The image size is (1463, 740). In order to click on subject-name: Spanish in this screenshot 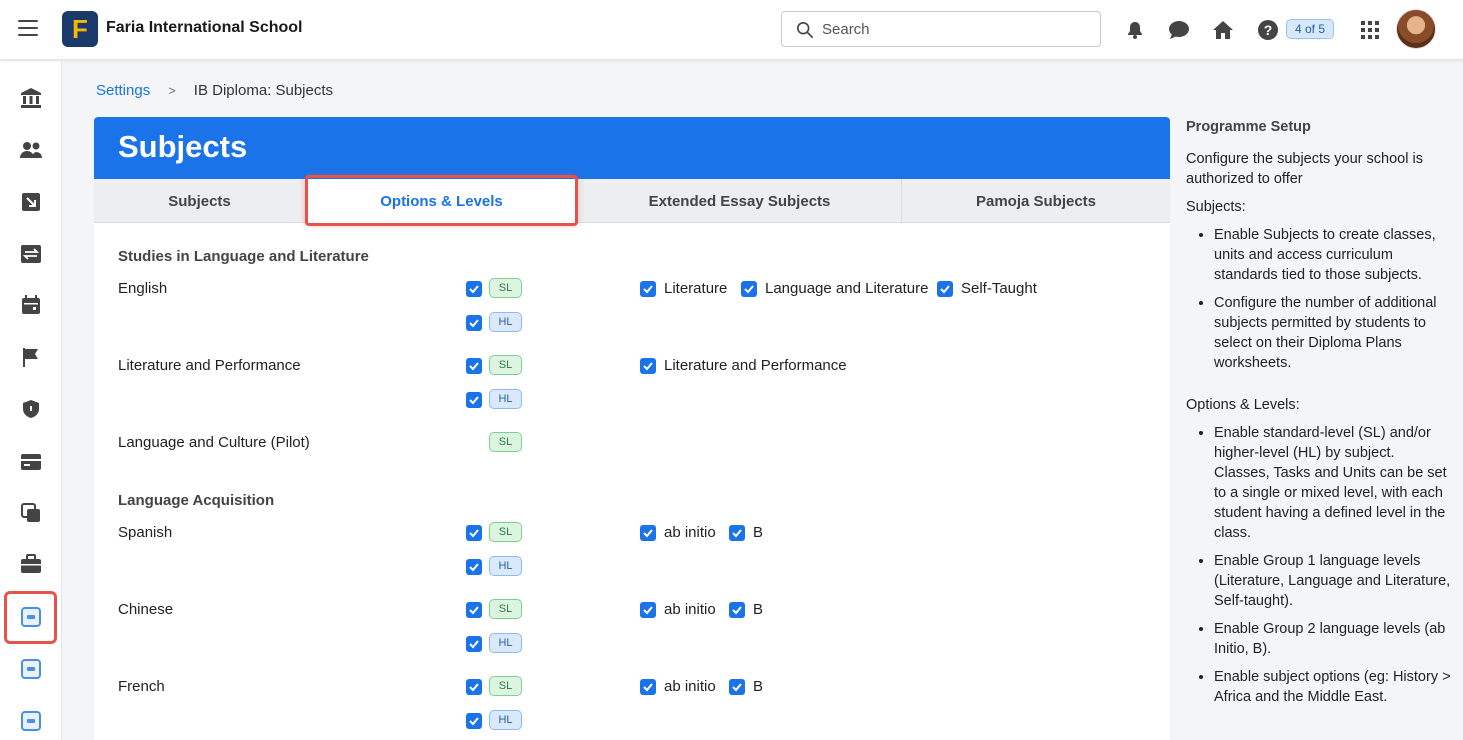, I will do `click(145, 532)`.